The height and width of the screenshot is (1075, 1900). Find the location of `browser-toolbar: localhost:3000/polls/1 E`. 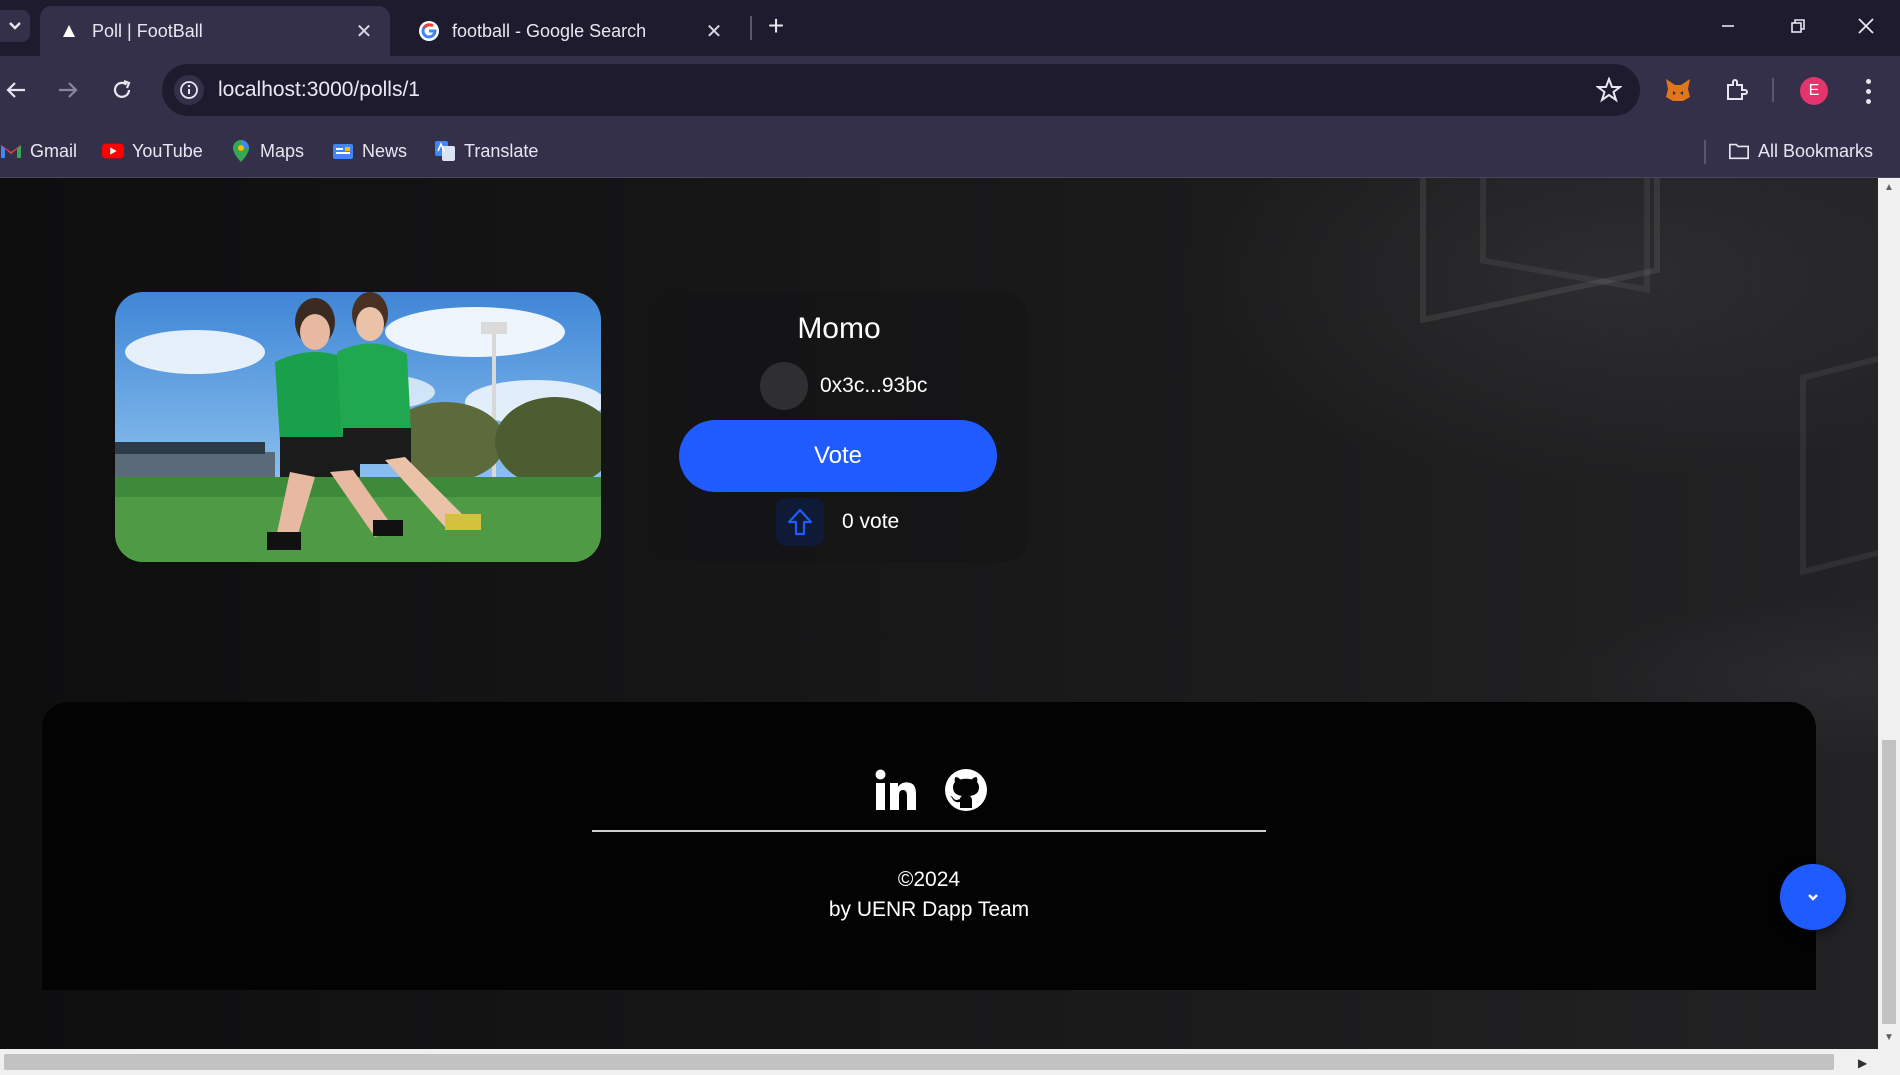

browser-toolbar: localhost:3000/polls/1 E is located at coordinates (950, 90).